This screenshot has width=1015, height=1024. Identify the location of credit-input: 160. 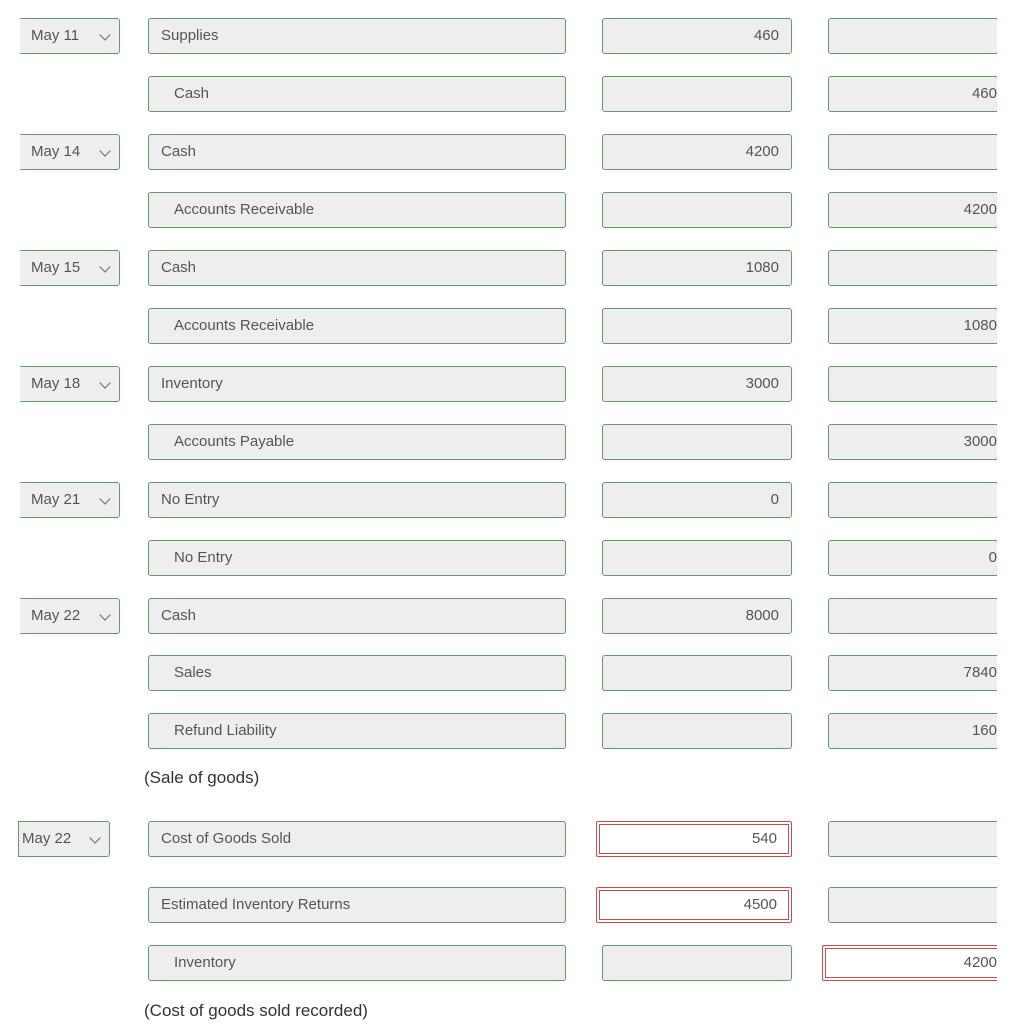
(912, 731).